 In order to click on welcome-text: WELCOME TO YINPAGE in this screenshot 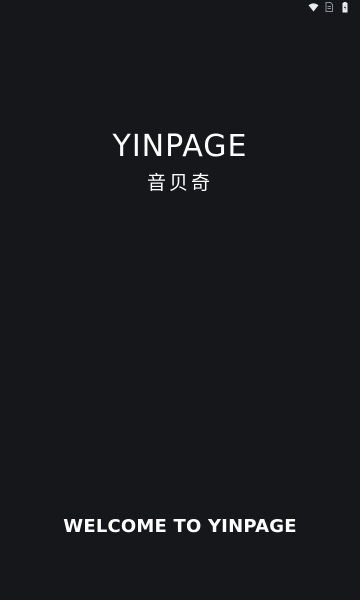, I will do `click(180, 526)`.